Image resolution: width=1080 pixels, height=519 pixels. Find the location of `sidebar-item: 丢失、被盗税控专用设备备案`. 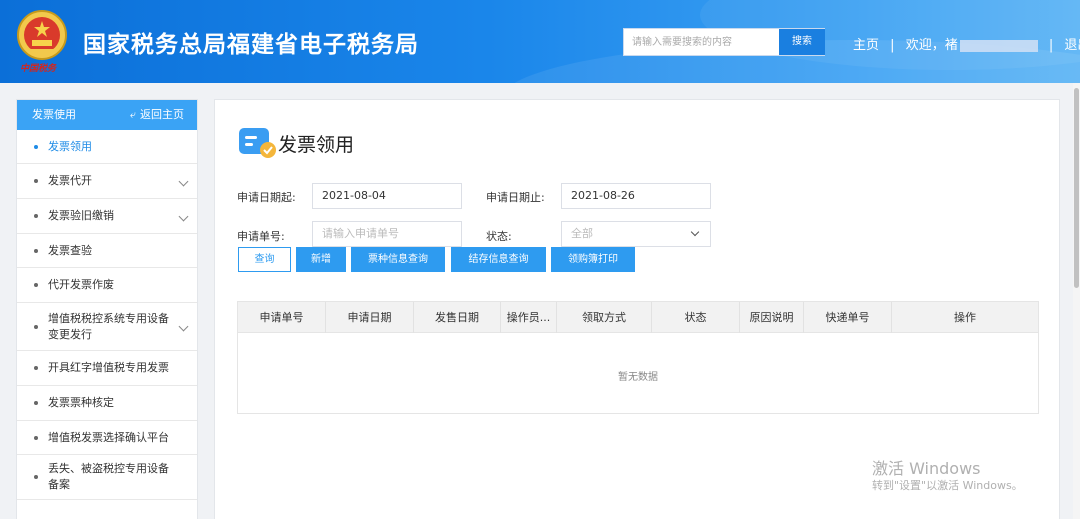

sidebar-item: 丢失、被盗税控专用设备备案 is located at coordinates (107, 477).